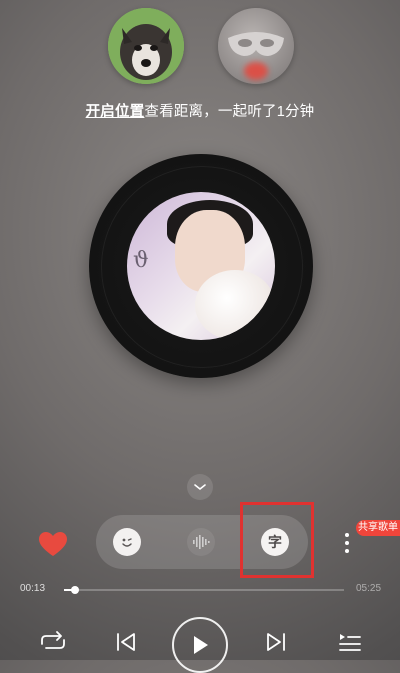 Image resolution: width=400 pixels, height=673 pixels. I want to click on next-track-button, so click(276, 642).